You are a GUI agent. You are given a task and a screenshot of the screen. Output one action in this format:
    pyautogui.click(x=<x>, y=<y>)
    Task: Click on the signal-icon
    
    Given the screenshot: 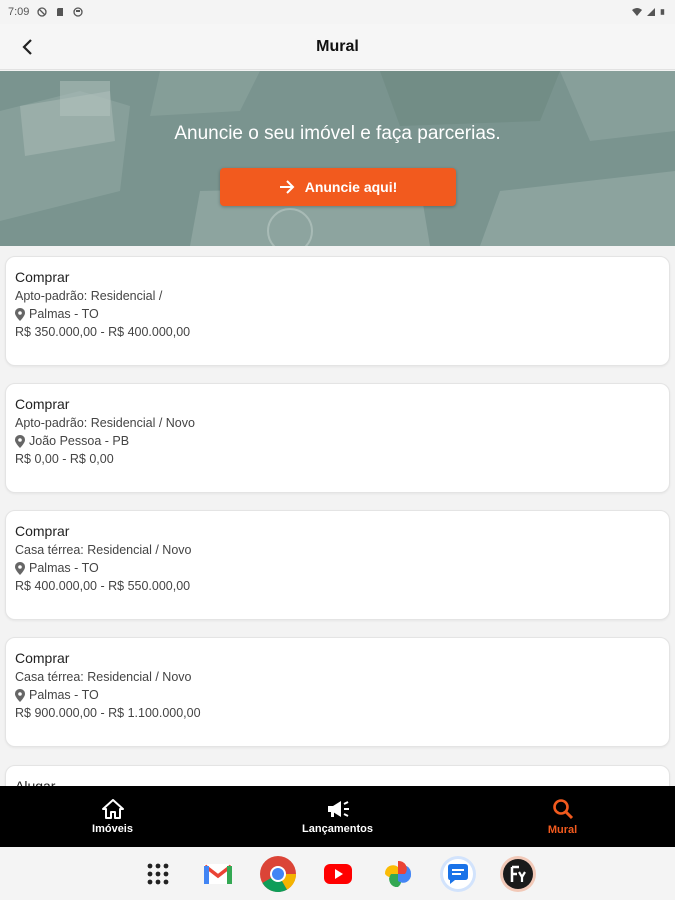 What is the action you would take?
    pyautogui.click(x=651, y=12)
    